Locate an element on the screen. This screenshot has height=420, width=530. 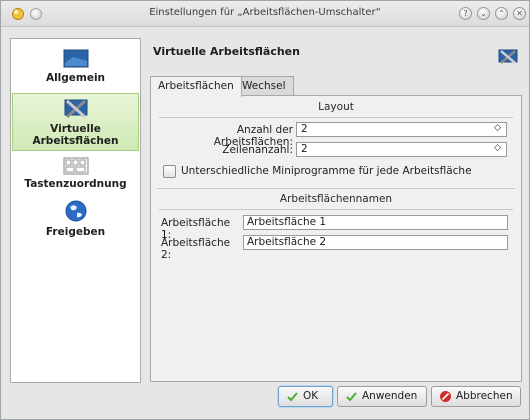
sidebar-item-allgemein: Allgemein is located at coordinates (75, 72).